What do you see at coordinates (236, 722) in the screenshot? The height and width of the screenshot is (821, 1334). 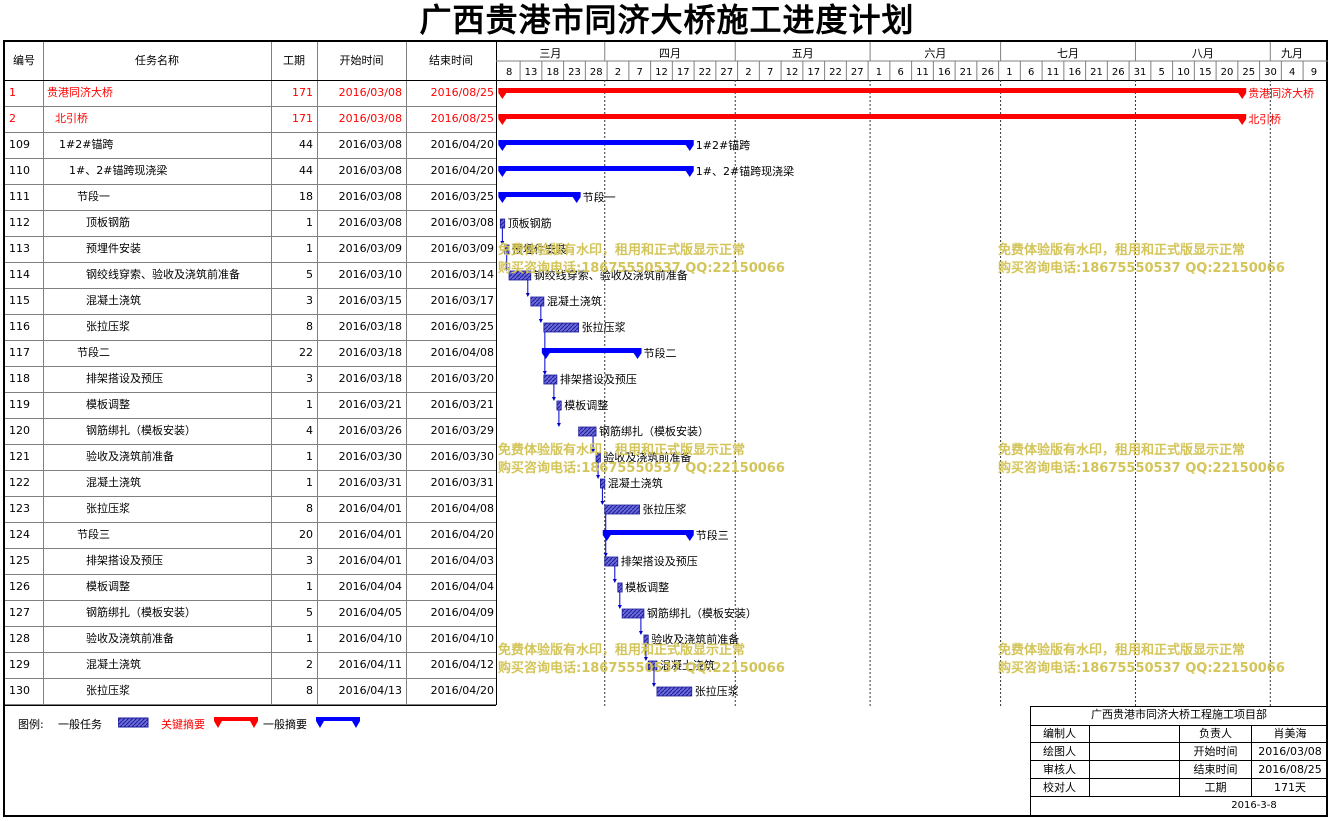 I see `legend-critical-swatch` at bounding box center [236, 722].